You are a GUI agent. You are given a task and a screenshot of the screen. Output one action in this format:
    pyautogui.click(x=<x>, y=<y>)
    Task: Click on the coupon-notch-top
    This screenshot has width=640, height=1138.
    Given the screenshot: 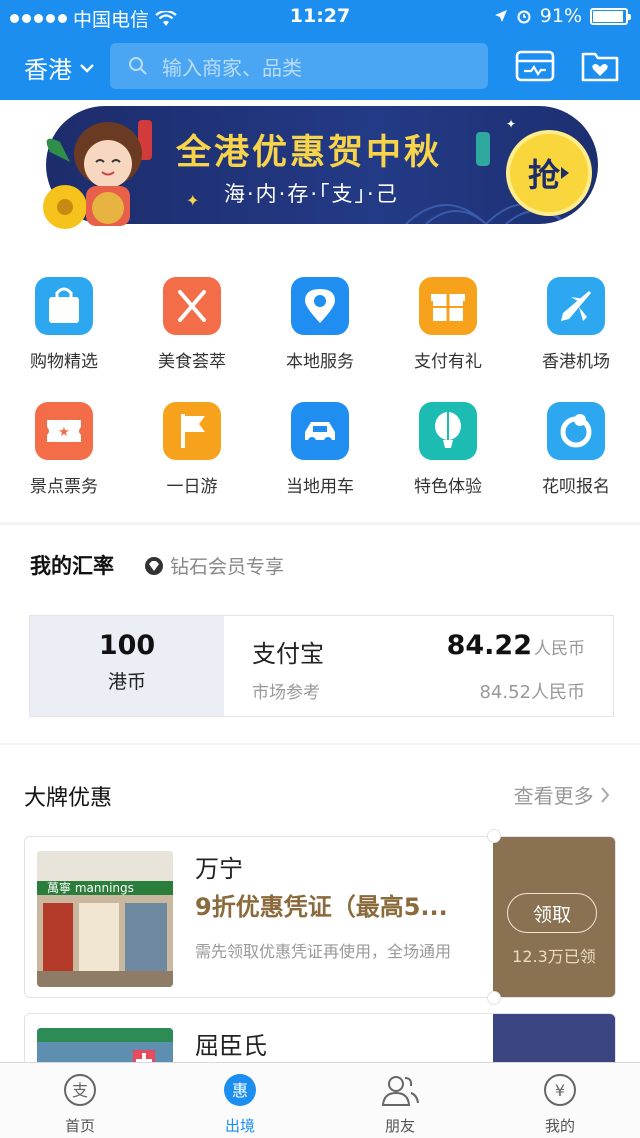 What is the action you would take?
    pyautogui.click(x=494, y=836)
    